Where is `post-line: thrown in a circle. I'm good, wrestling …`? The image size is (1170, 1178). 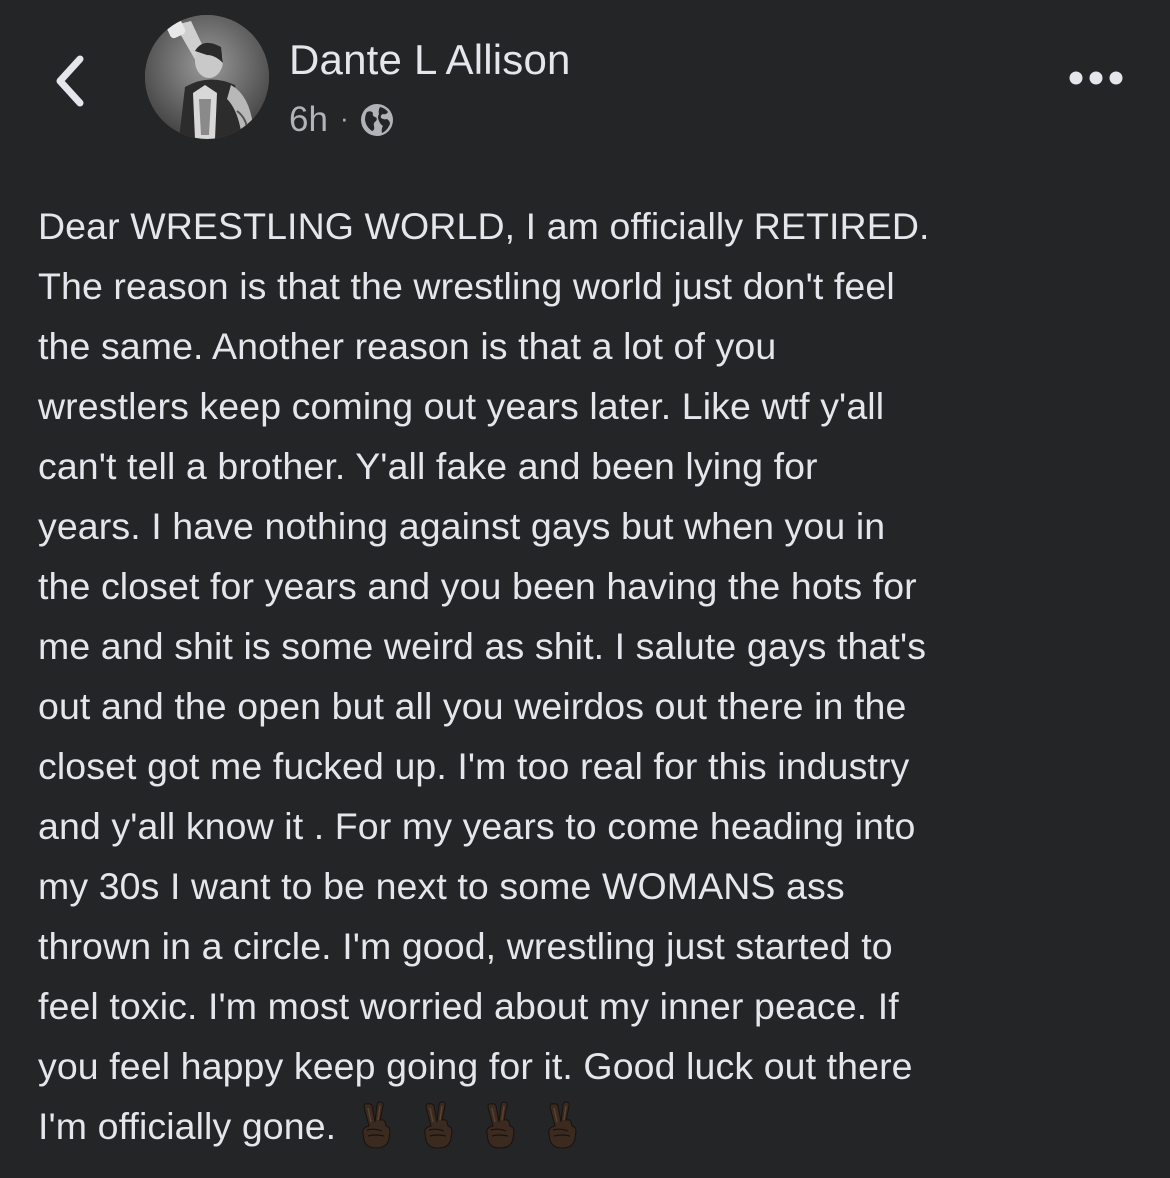
post-line: thrown in a circle. I'm good, wrestling … is located at coordinates (465, 946).